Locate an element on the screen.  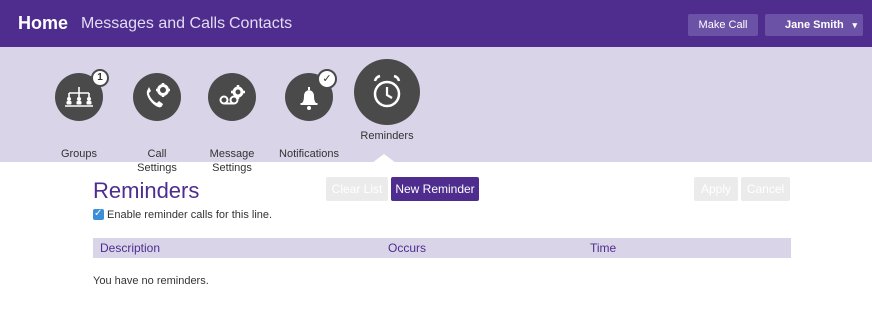
reminders-table-header: Description Occurs Time is located at coordinates (442, 248).